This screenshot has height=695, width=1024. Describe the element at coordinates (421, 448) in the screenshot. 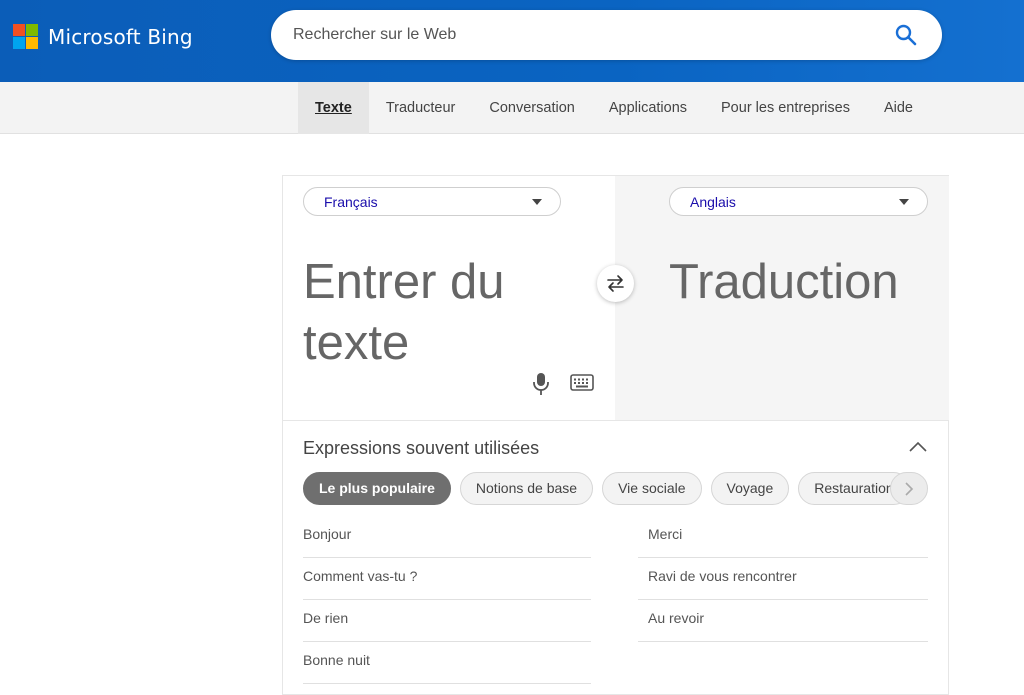

I see `phrases-title: Expressions souvent utilisées` at that location.